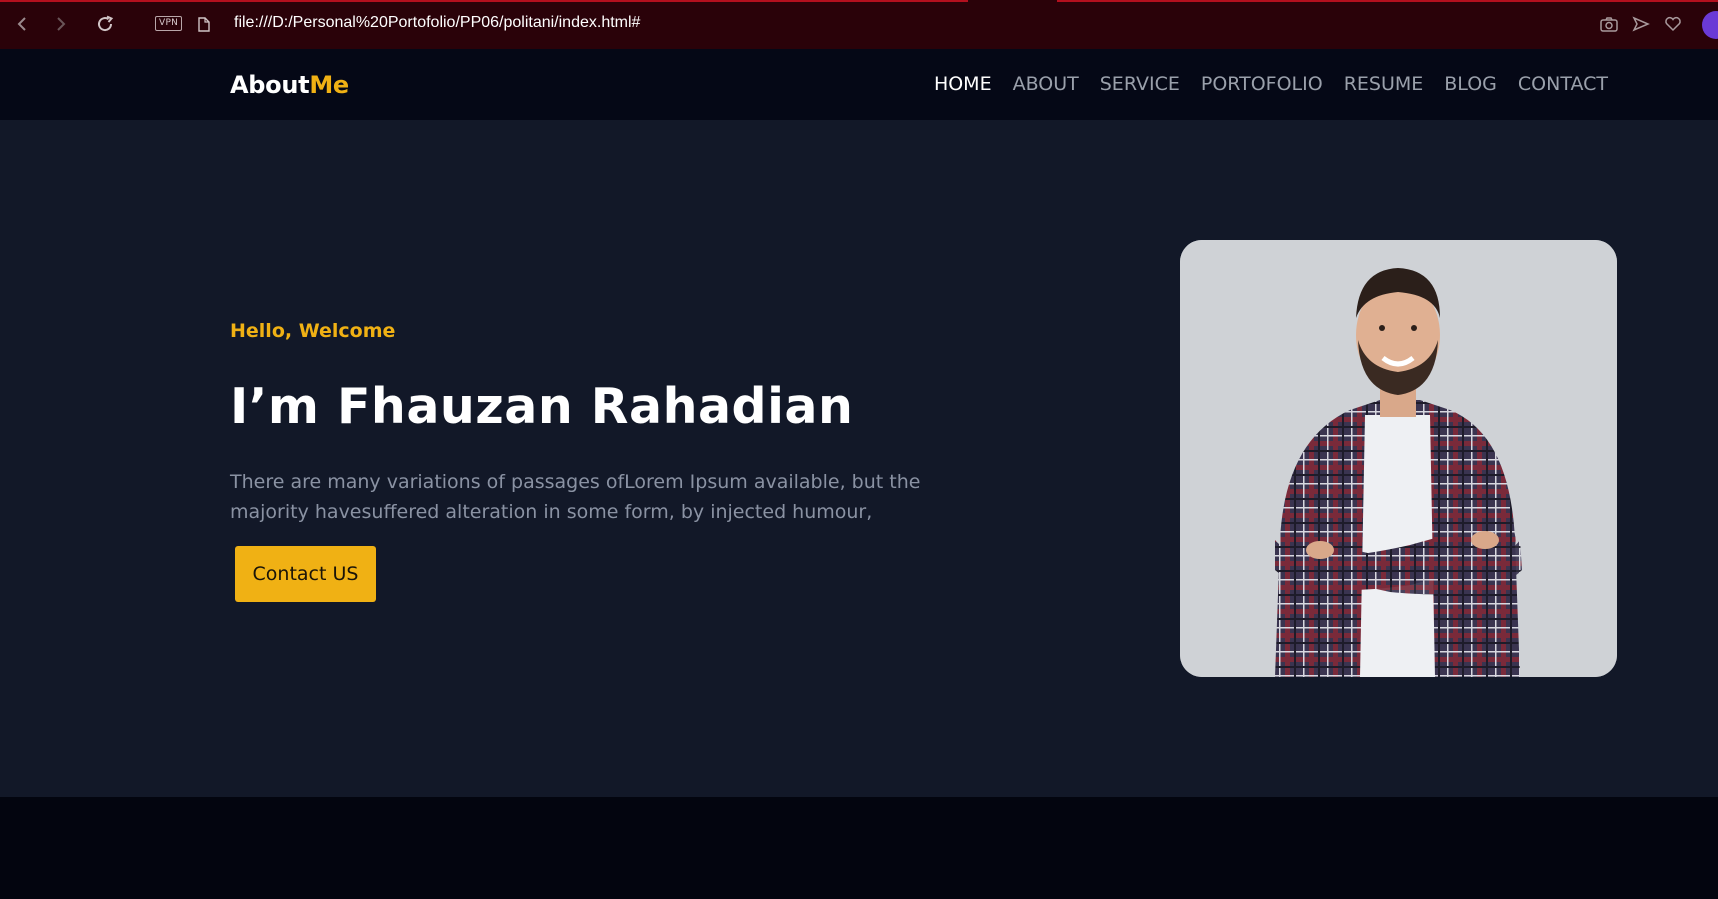  What do you see at coordinates (1710, 25) in the screenshot?
I see `profile-avatar` at bounding box center [1710, 25].